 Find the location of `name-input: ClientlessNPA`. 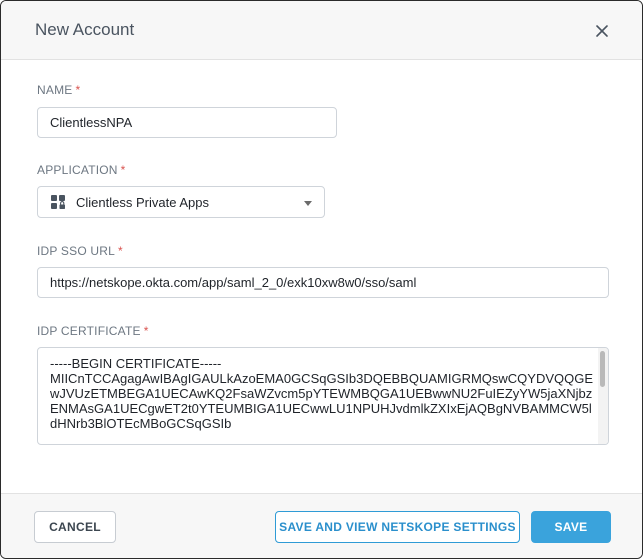

name-input: ClientlessNPA is located at coordinates (187, 122).